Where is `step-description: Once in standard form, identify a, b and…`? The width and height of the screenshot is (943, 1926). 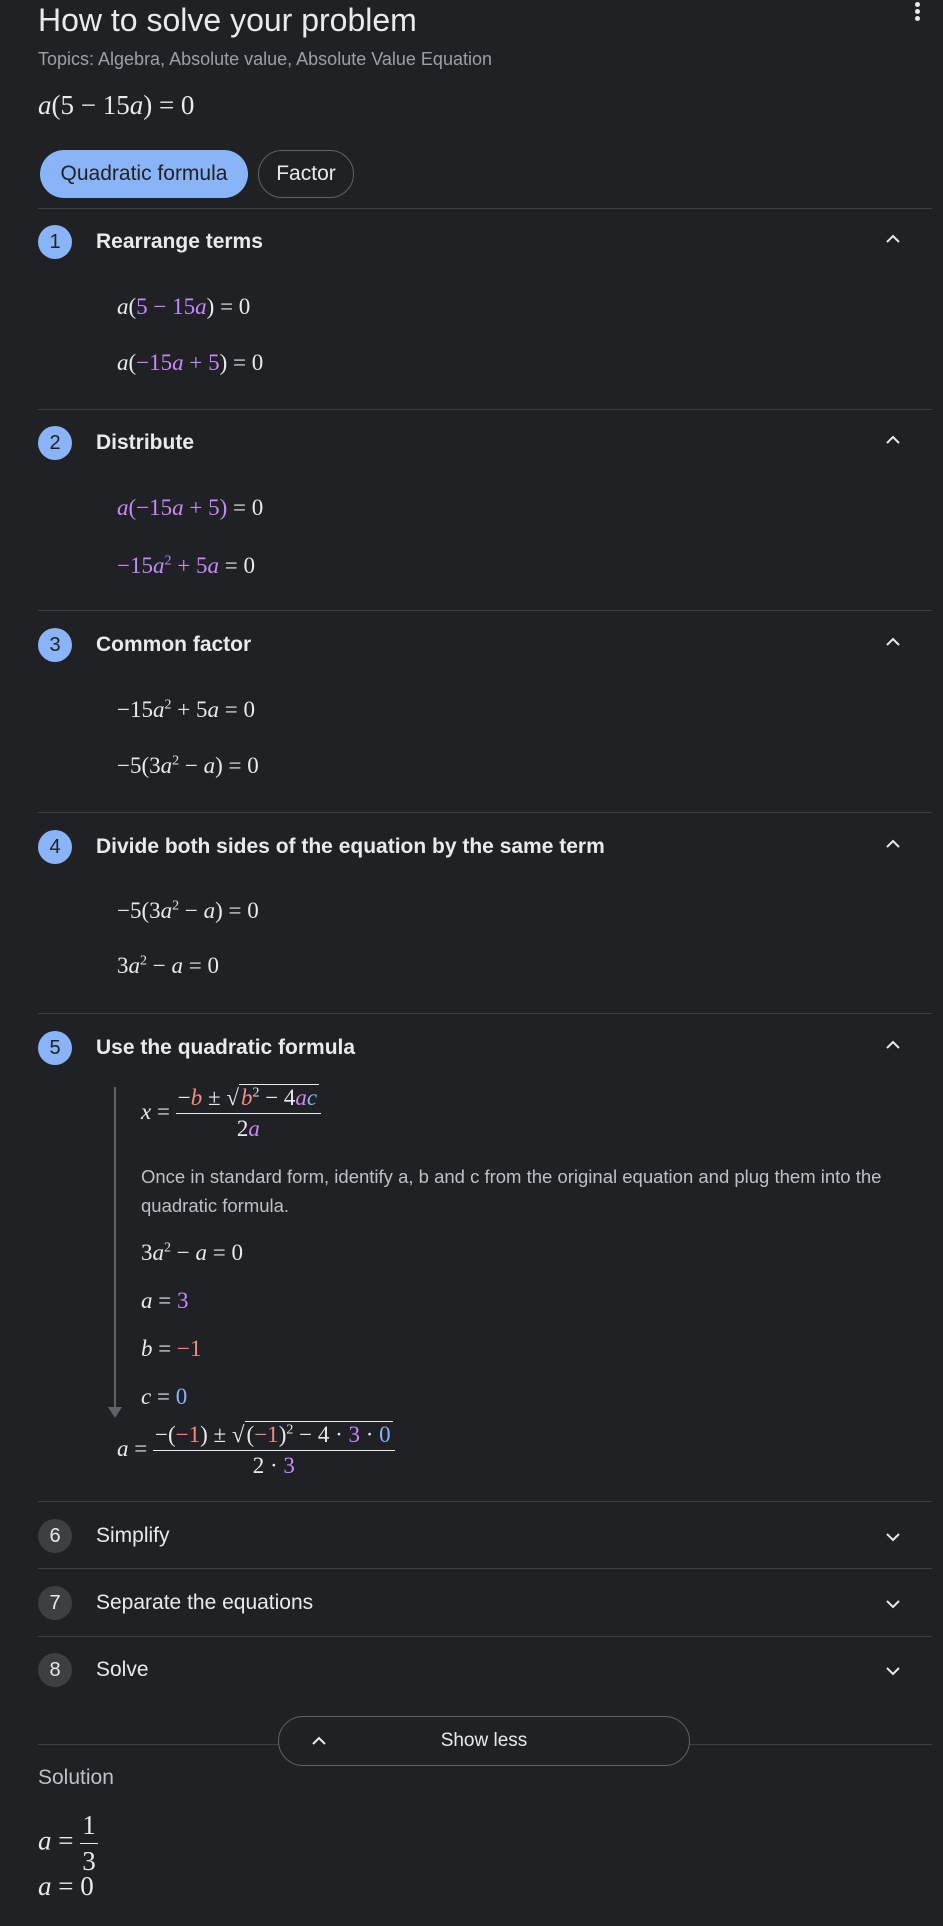
step-description: Once in standard form, identify a, b and… is located at coordinates (511, 1191).